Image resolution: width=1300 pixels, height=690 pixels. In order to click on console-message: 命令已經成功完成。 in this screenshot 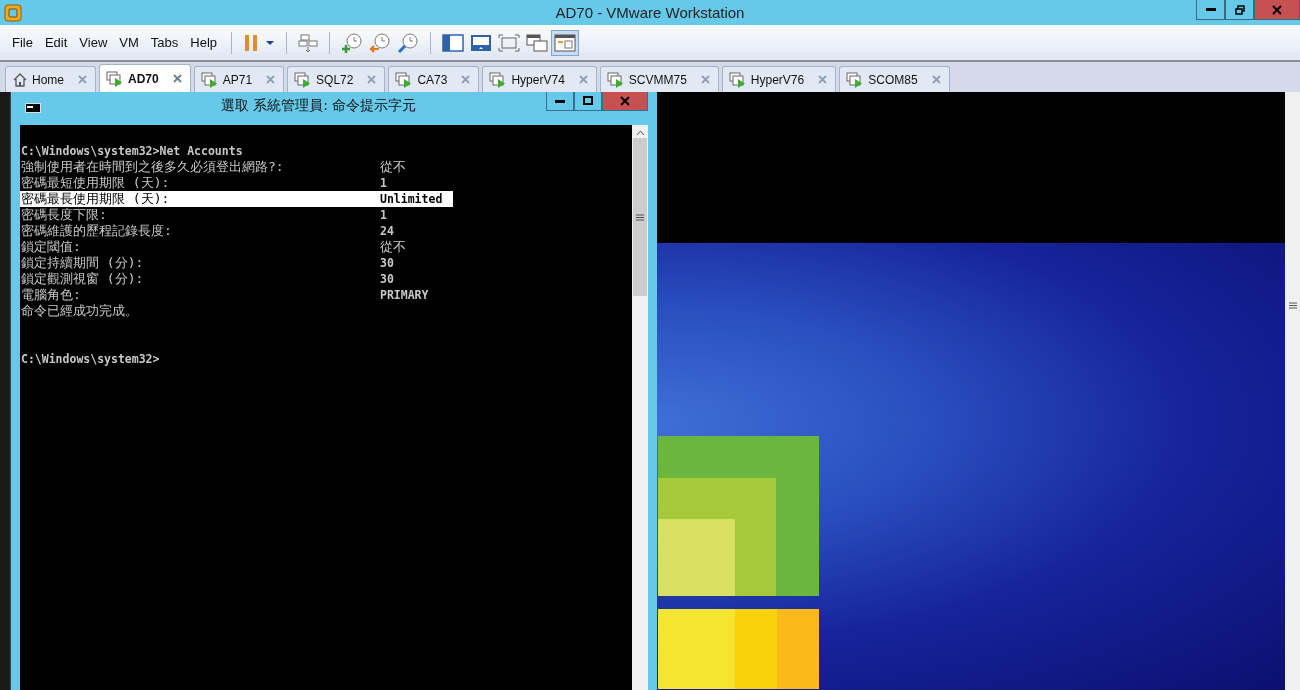, I will do `click(79, 311)`.